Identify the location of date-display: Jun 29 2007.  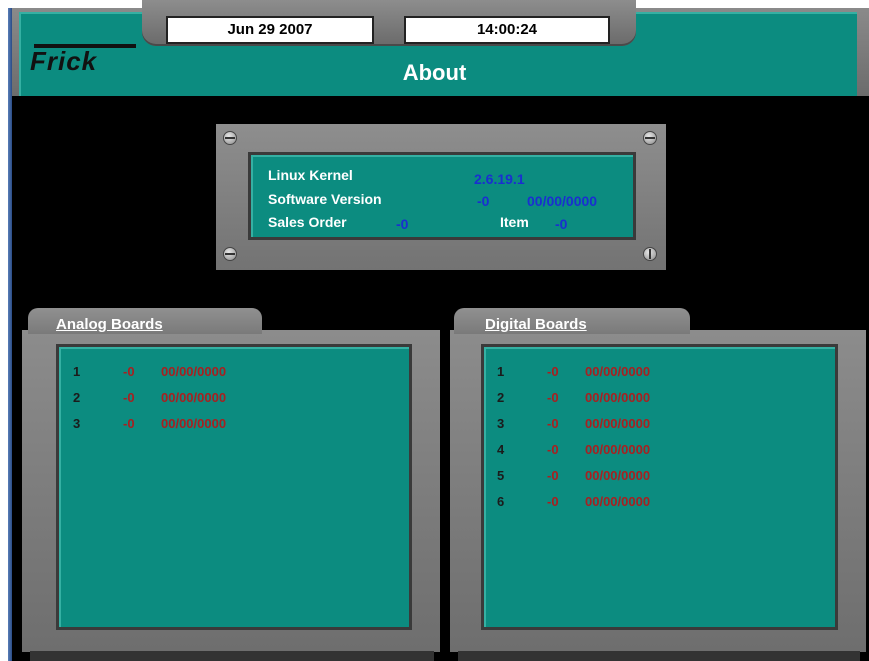
(270, 30).